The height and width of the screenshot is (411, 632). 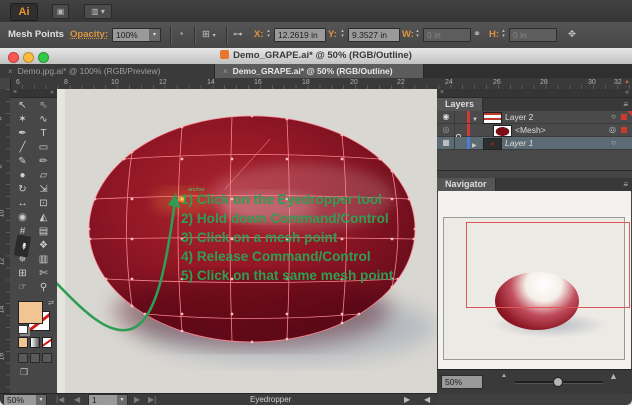 I want to click on screen-mode-button: ❐, so click(x=24, y=372).